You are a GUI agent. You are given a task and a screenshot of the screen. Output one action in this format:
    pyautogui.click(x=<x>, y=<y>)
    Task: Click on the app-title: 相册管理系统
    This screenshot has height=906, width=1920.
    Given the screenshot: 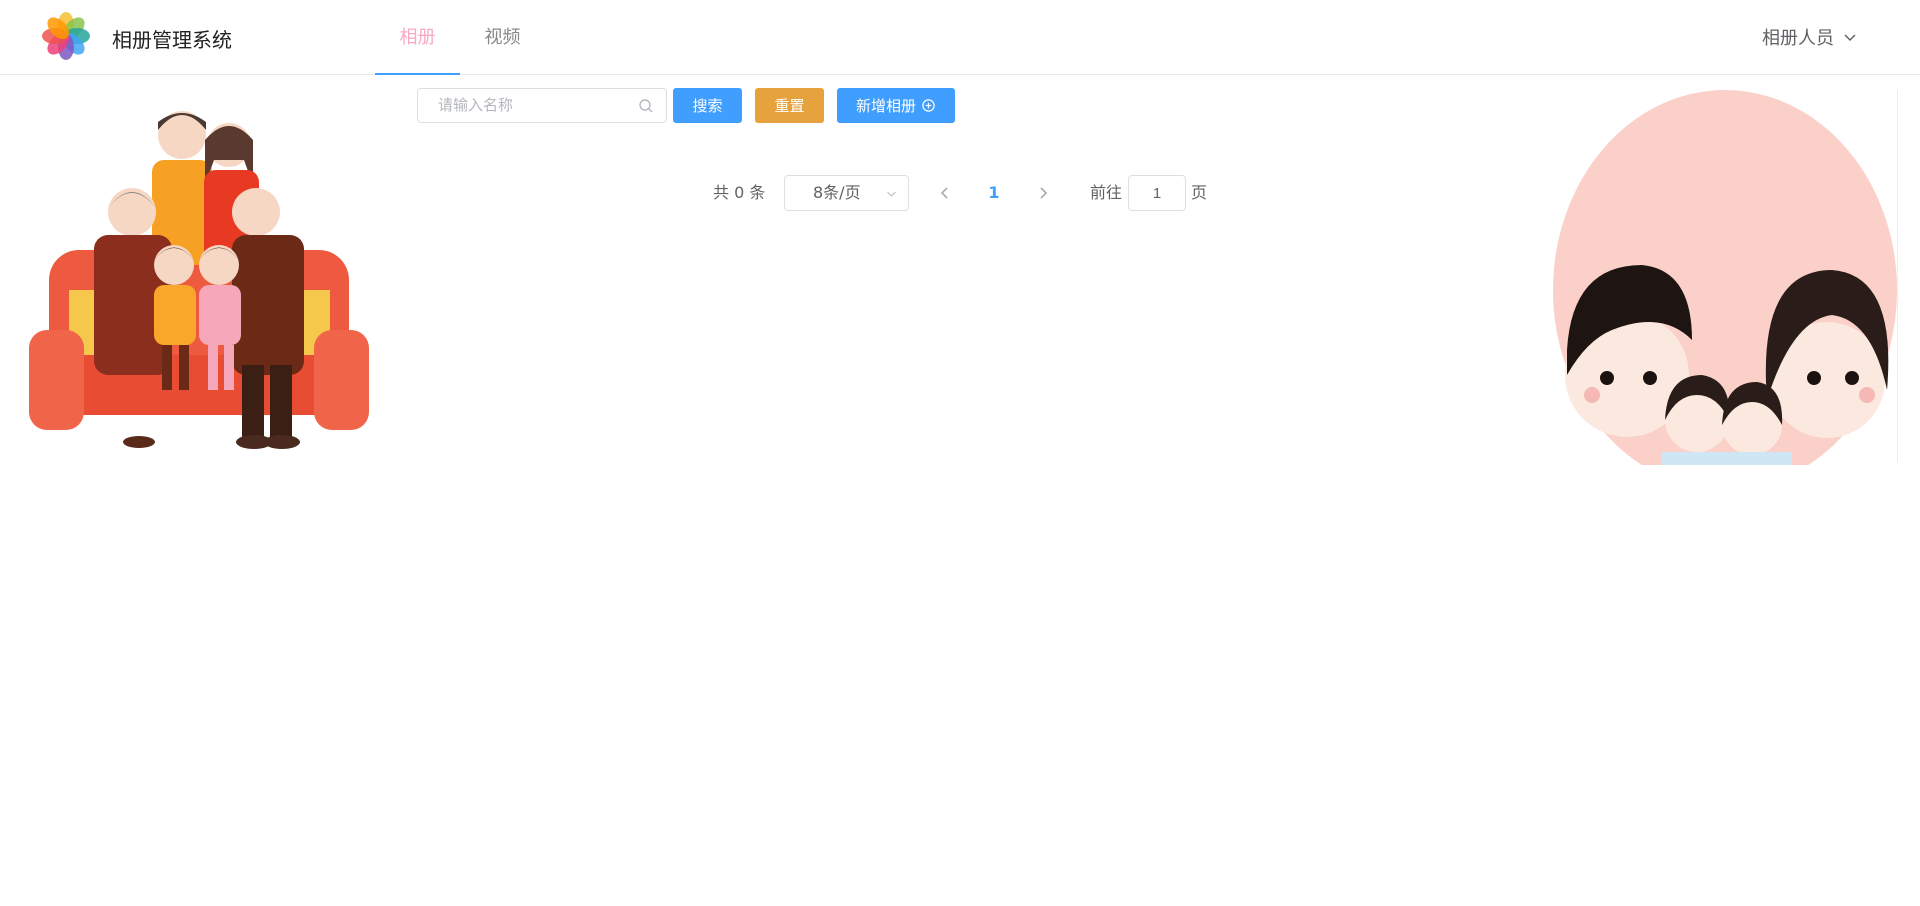 What is the action you would take?
    pyautogui.click(x=172, y=40)
    